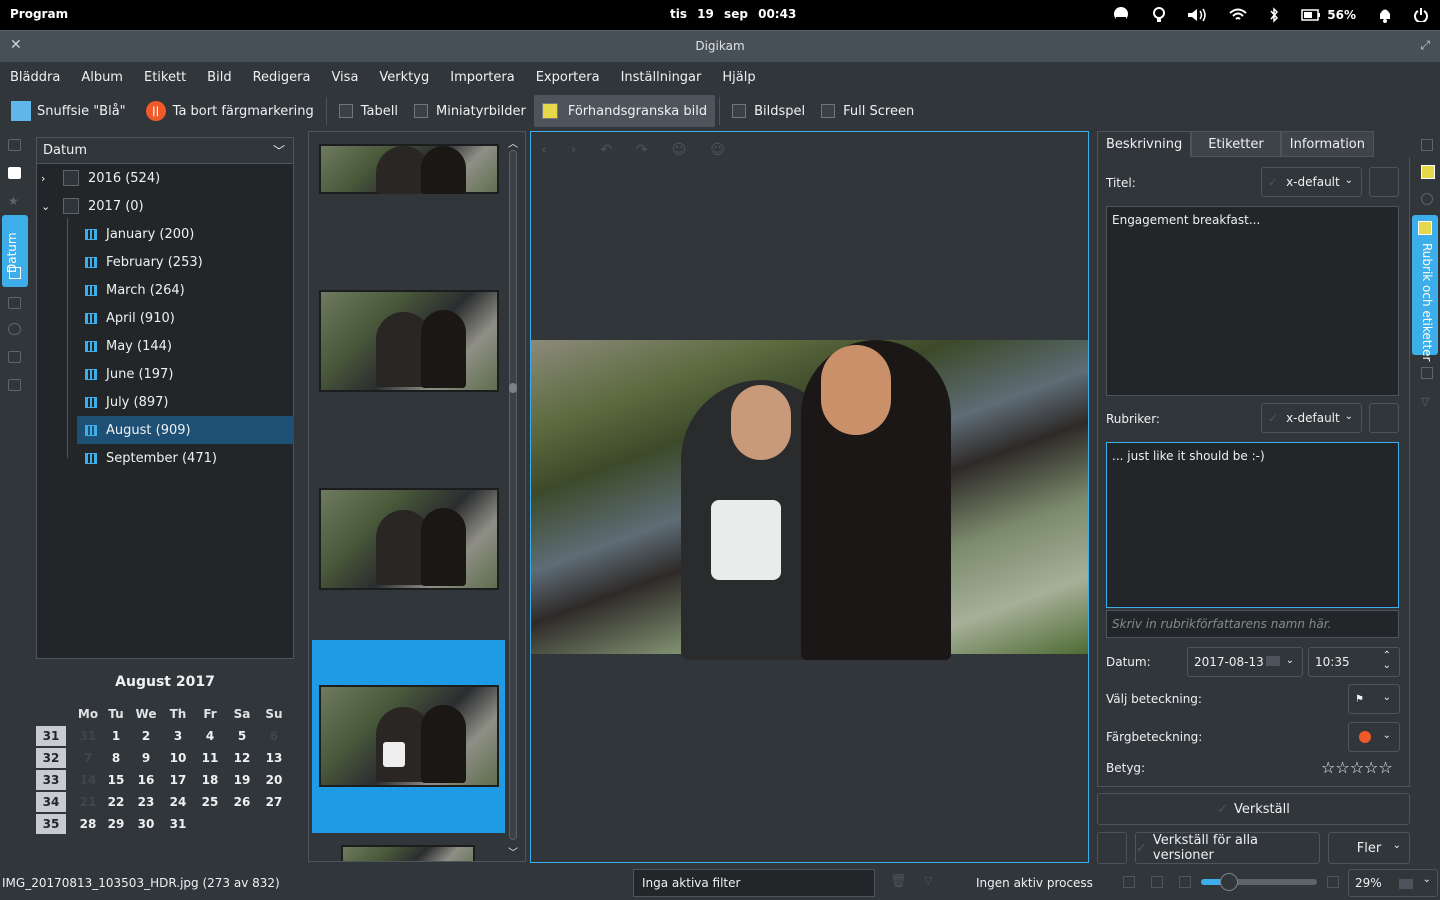 This screenshot has height=900, width=1440. What do you see at coordinates (1144, 144) in the screenshot?
I see `tab-beskrivning: Beskrivning` at bounding box center [1144, 144].